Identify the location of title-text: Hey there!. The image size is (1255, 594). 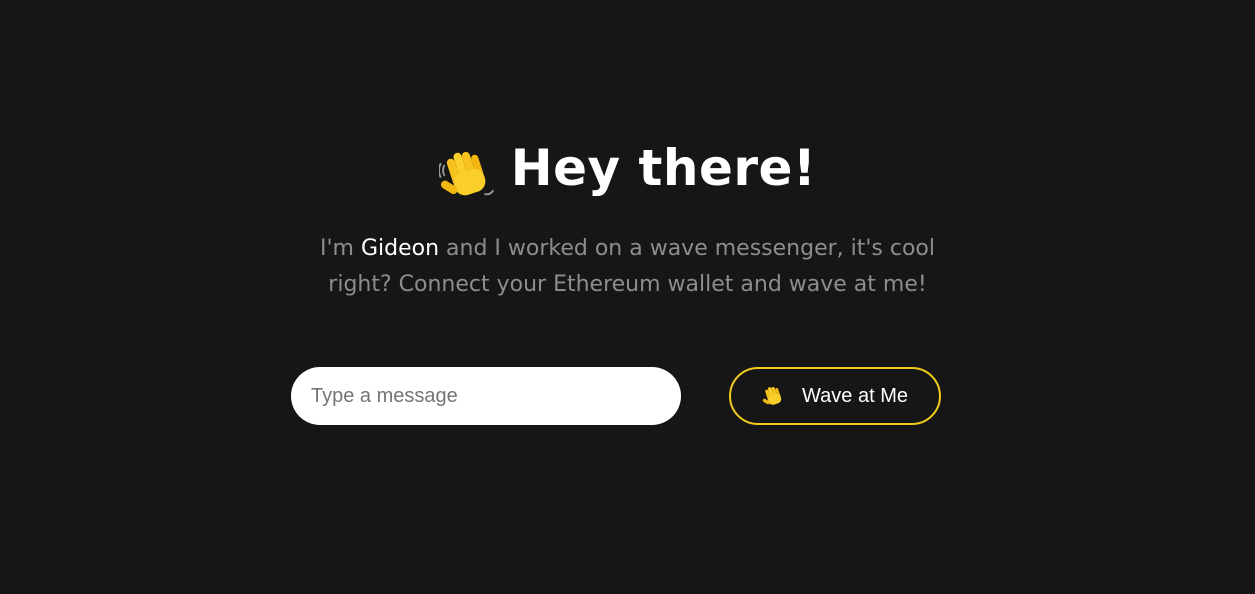
(663, 168).